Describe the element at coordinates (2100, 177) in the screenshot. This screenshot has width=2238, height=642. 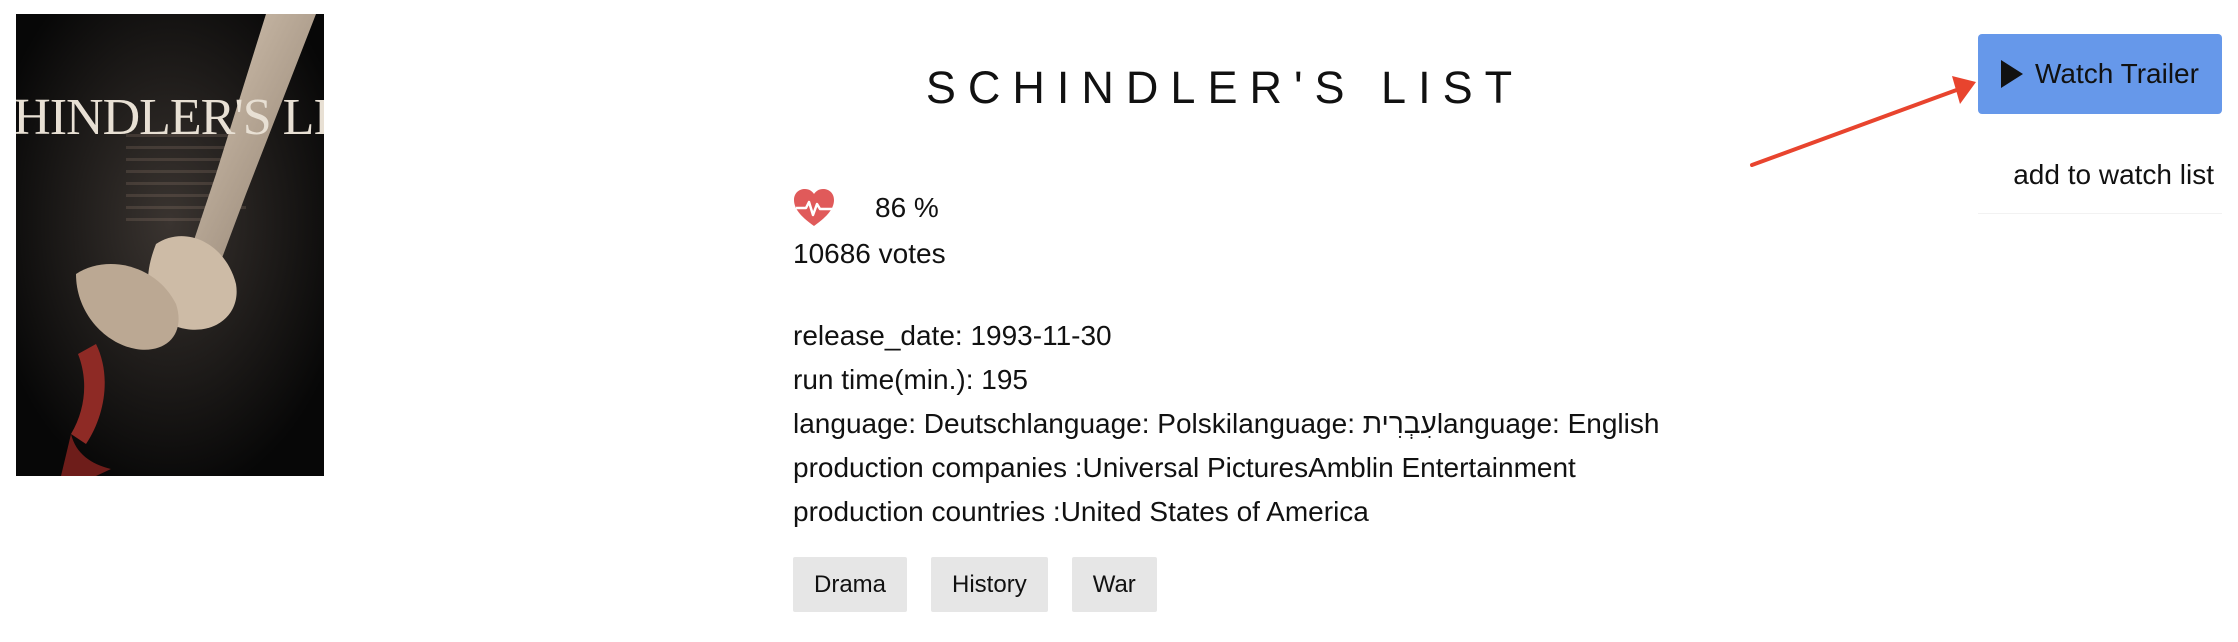
I see `add-to-watch-list-button: add to watch list` at that location.